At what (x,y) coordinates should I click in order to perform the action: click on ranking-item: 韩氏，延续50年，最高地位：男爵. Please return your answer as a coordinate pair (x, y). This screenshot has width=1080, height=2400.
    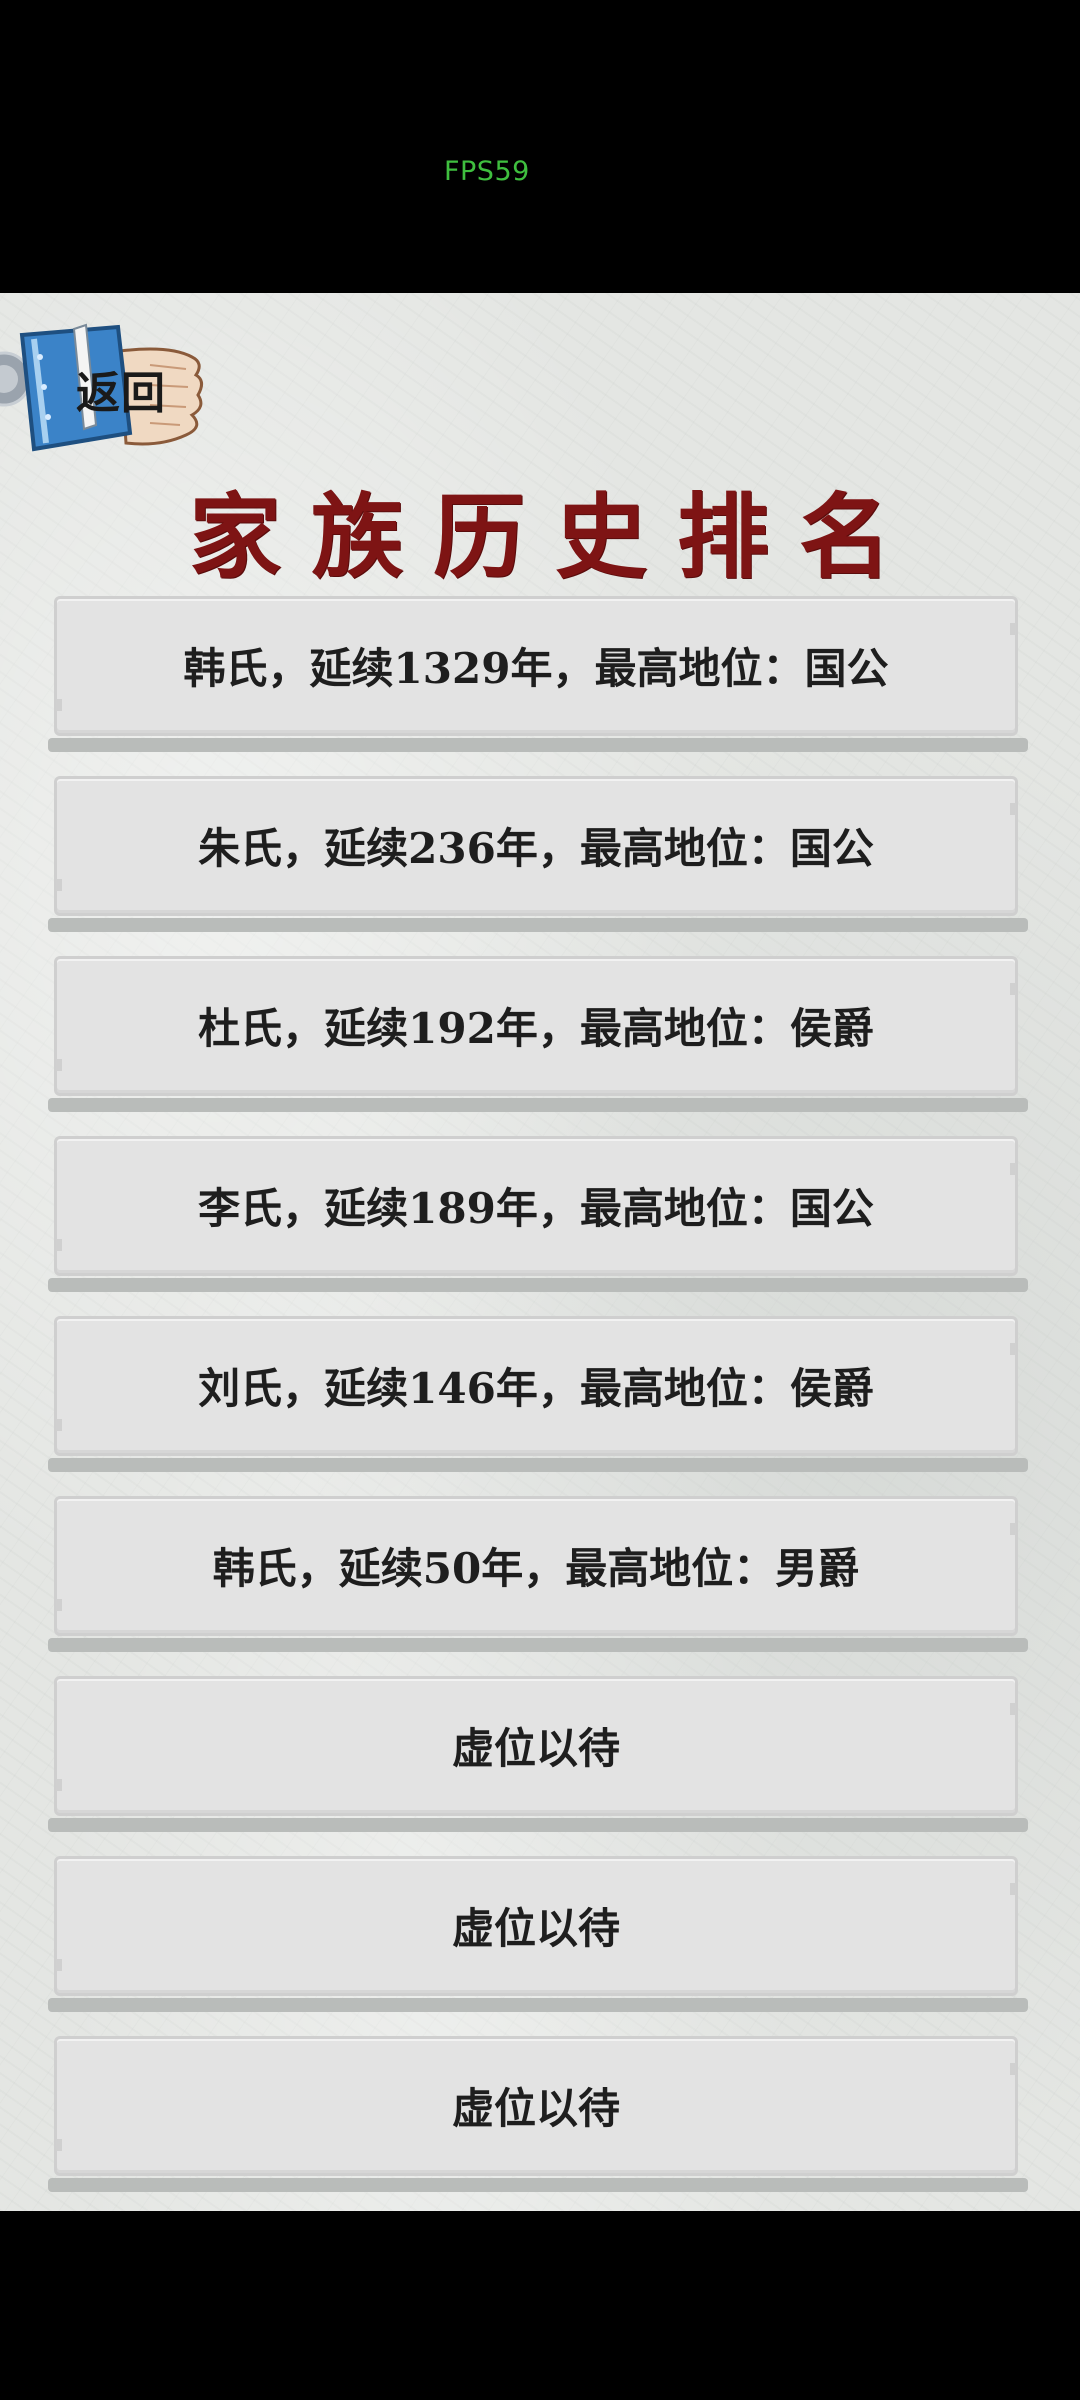
    Looking at the image, I should click on (538, 1574).